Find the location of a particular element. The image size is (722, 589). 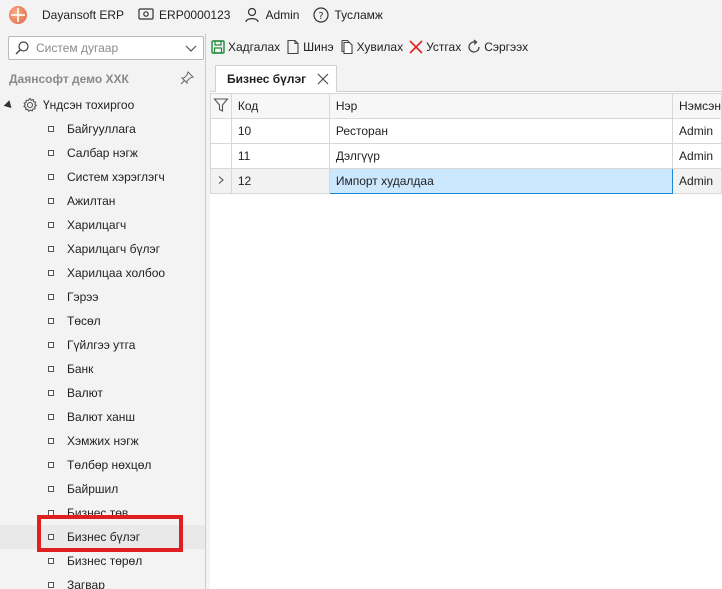

tree-item-label: Салбар нэгж is located at coordinates (102, 153).